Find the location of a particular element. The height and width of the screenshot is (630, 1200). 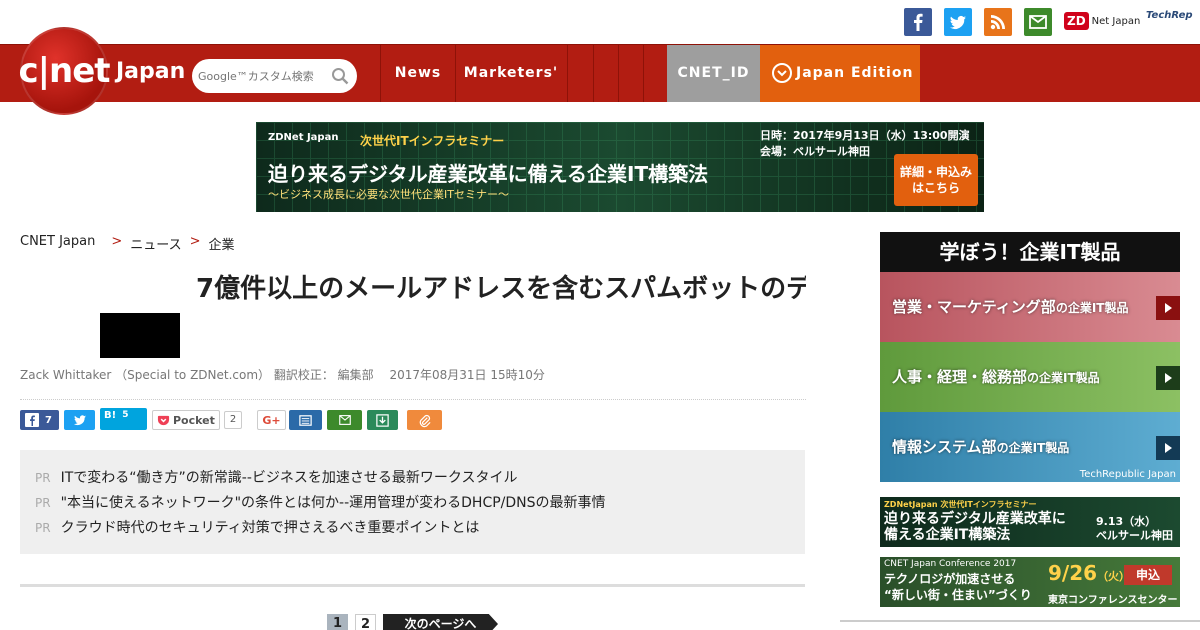

cnet-logo: c|net is located at coordinates (64, 71).